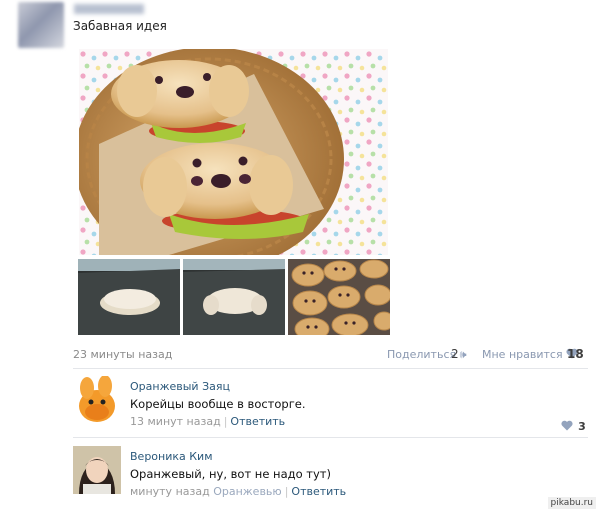  Describe the element at coordinates (575, 354) in the screenshot. I see `like-count: 18` at that location.